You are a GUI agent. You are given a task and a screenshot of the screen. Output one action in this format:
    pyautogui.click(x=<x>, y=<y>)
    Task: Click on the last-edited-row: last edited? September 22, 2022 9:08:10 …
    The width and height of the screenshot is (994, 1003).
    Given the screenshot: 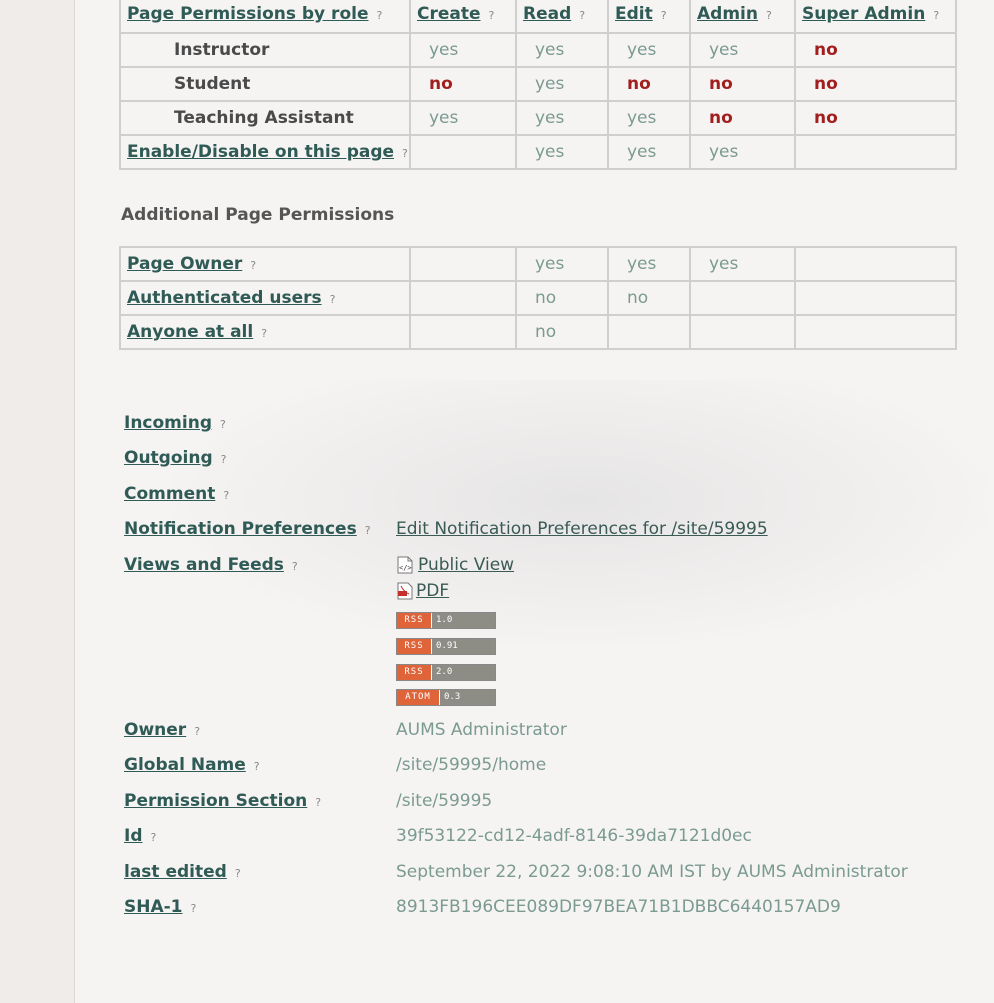 What is the action you would take?
    pyautogui.click(x=554, y=874)
    